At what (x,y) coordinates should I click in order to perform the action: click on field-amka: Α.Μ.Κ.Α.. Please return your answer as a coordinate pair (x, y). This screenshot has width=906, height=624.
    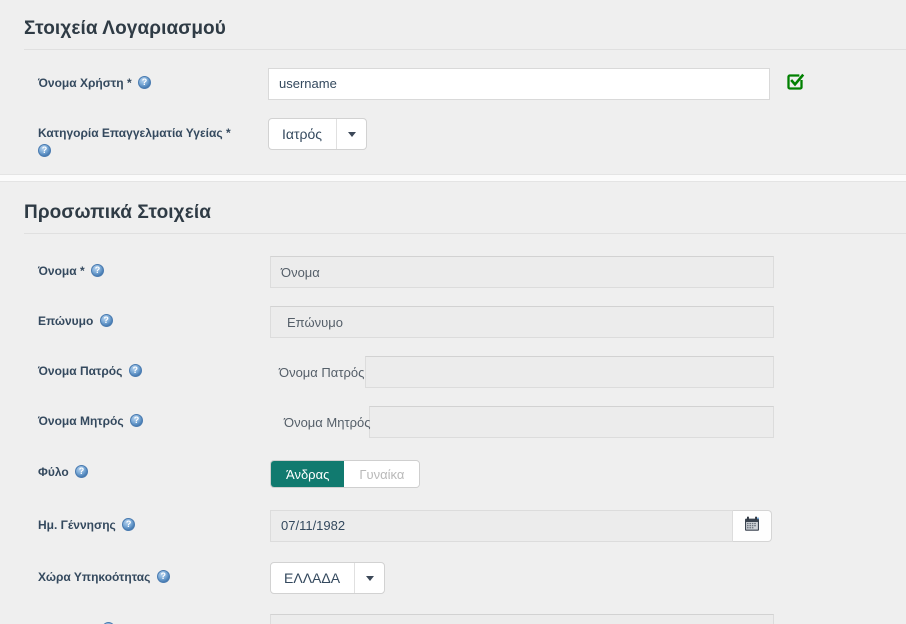
    Looking at the image, I should click on (587, 618).